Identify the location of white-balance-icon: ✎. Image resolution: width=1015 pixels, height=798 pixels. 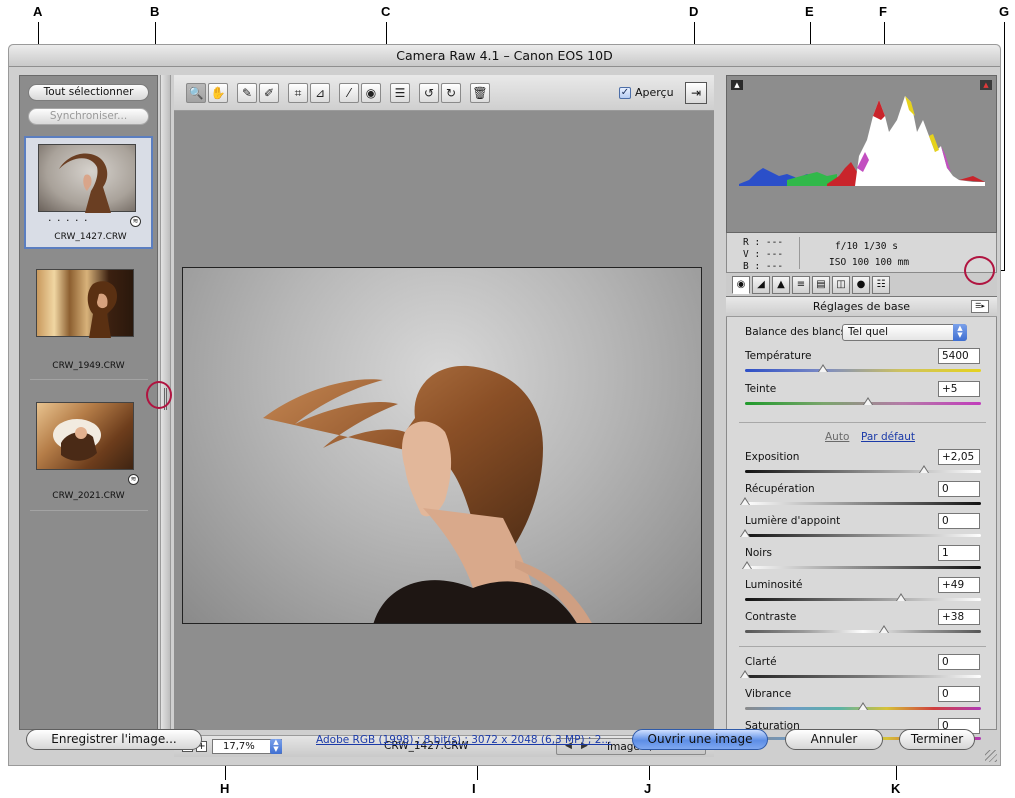
(247, 93).